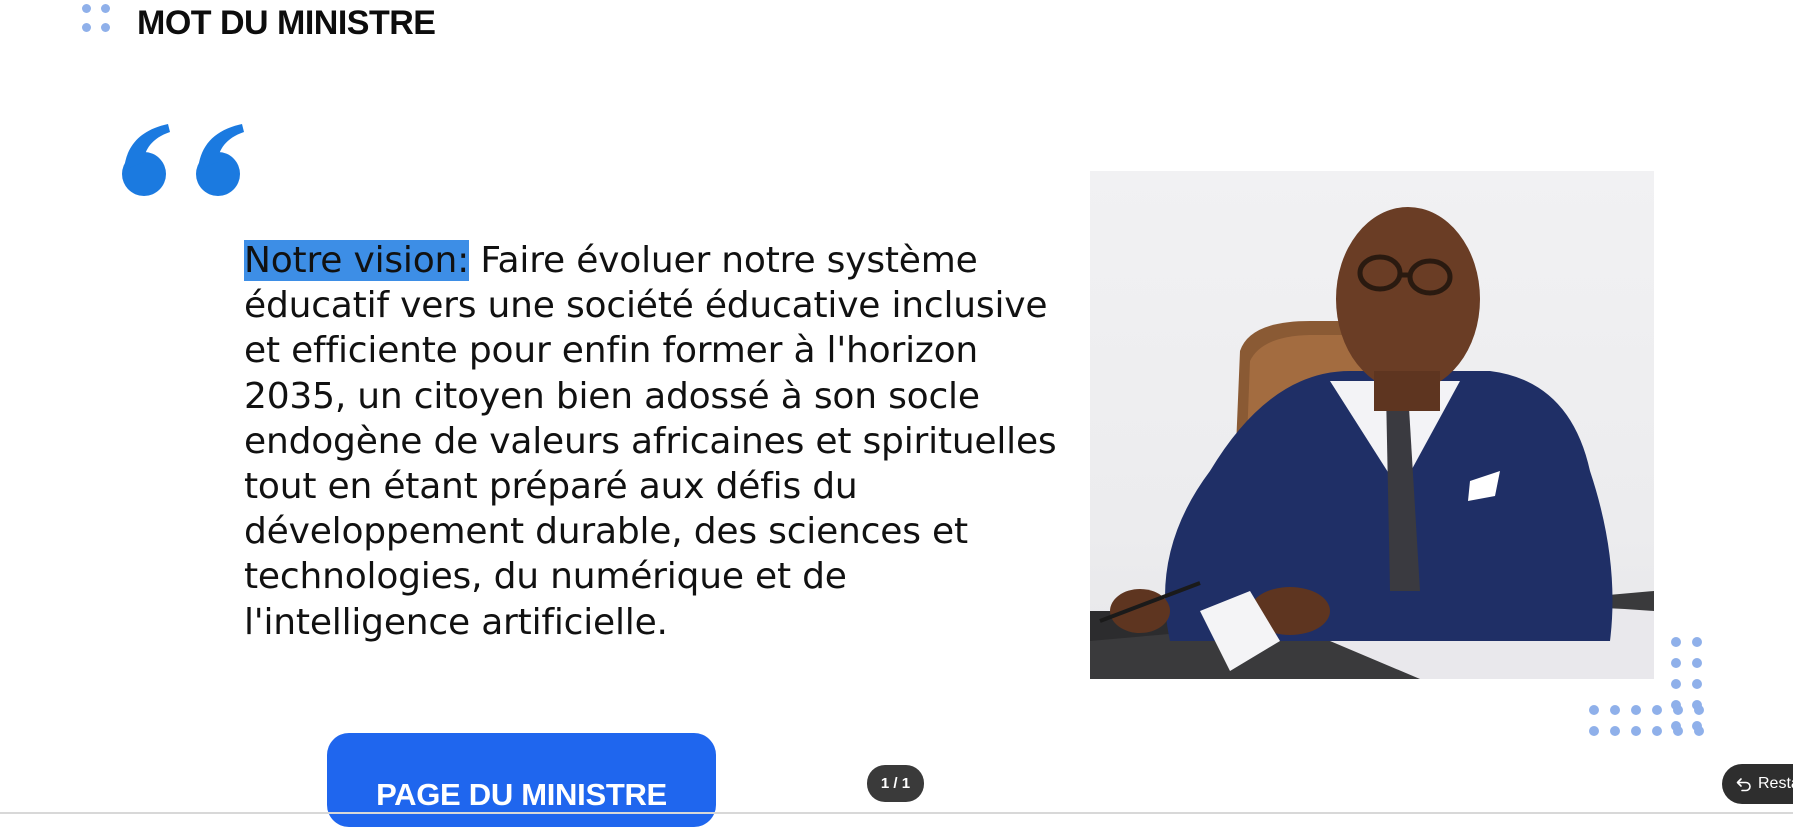 Image resolution: width=1793 pixels, height=827 pixels. What do you see at coordinates (1743, 785) in the screenshot?
I see `undo-arrow-icon` at bounding box center [1743, 785].